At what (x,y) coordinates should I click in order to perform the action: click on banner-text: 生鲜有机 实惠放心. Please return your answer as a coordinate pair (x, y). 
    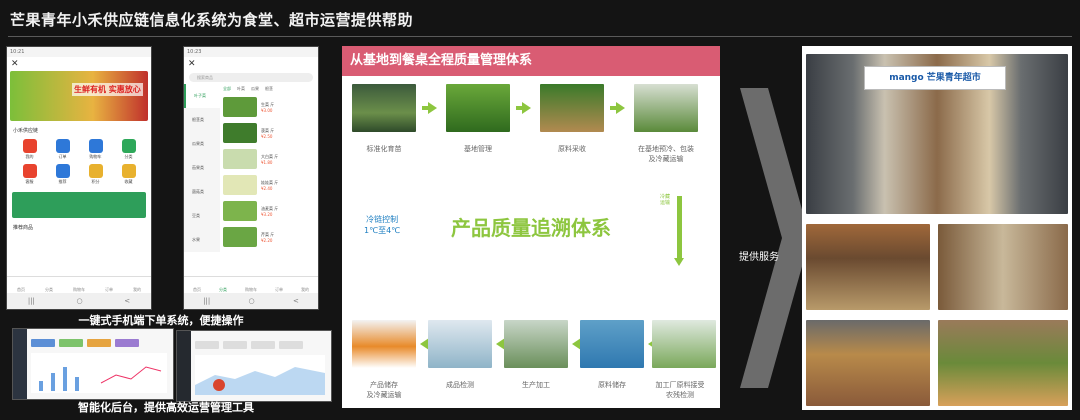
    Looking at the image, I should click on (107, 89).